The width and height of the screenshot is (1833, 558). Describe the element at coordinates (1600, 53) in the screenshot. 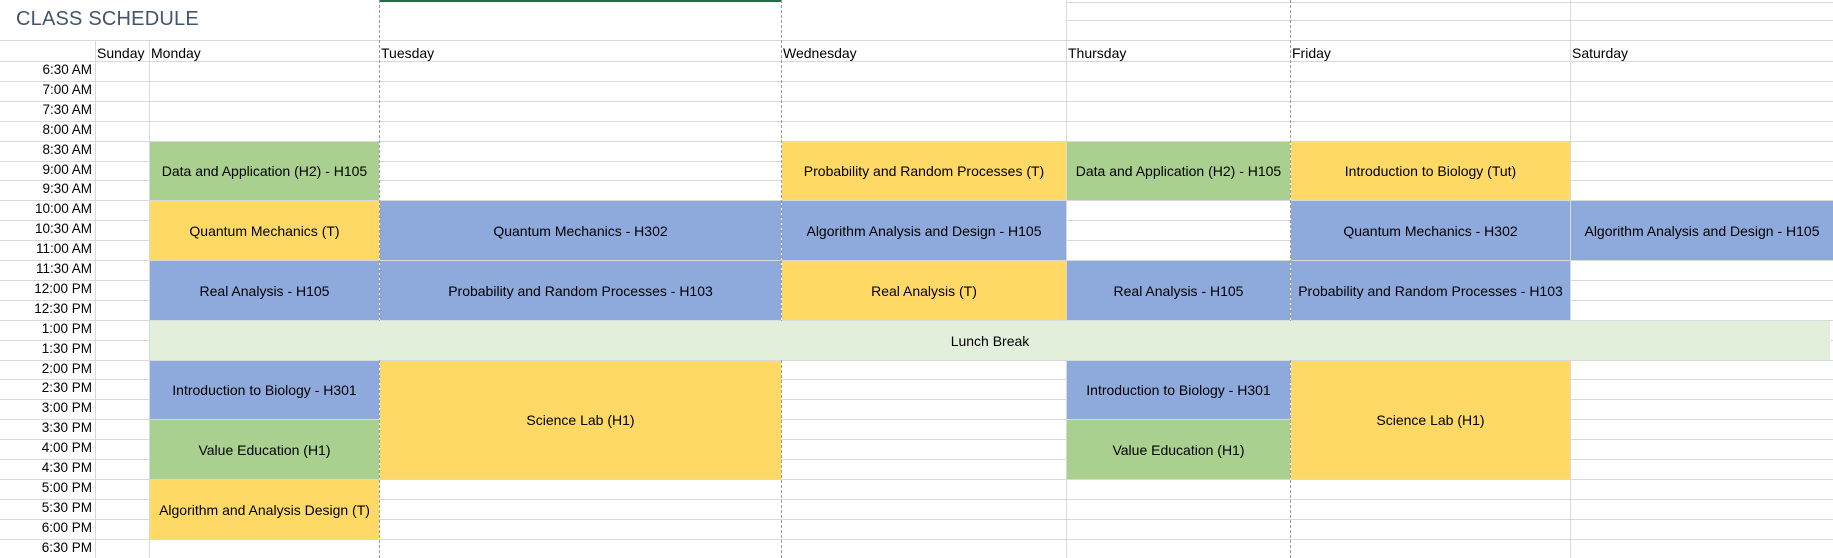

I see `day-header-saturday: Saturday` at that location.